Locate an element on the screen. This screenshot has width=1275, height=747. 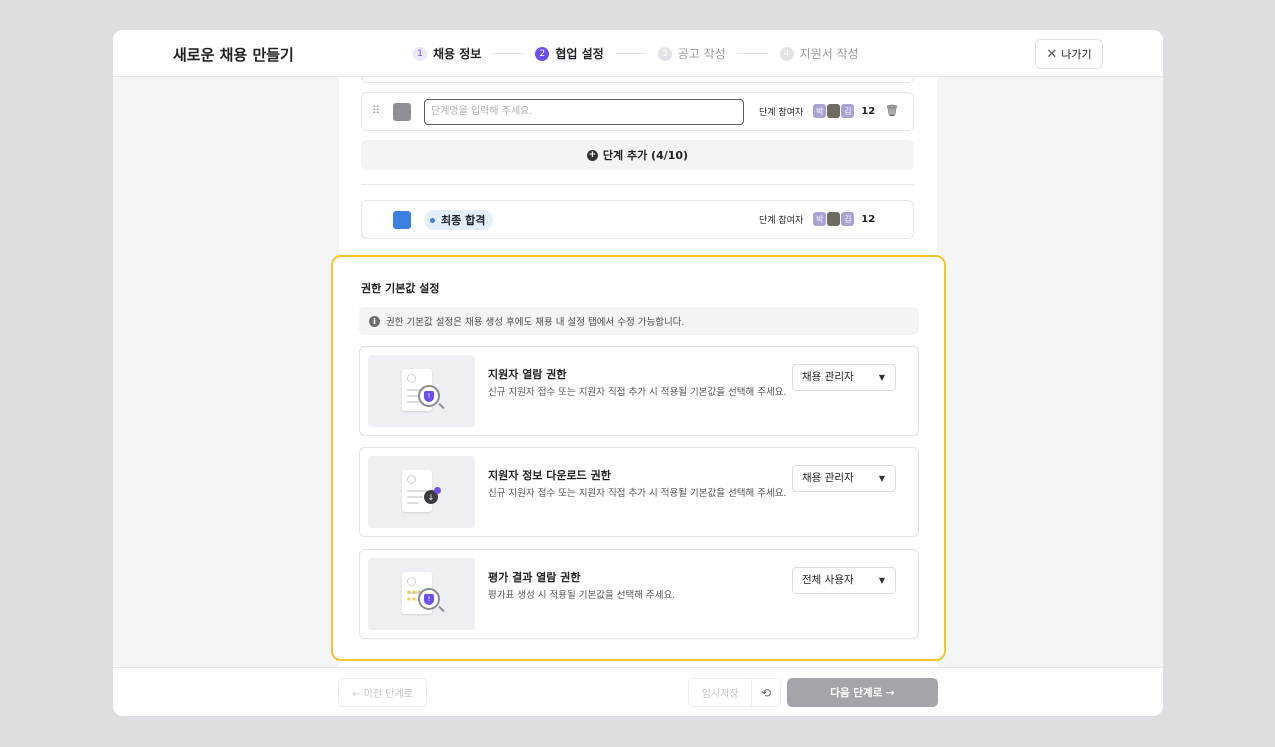
step-4: 4 지원서 작성 is located at coordinates (819, 53).